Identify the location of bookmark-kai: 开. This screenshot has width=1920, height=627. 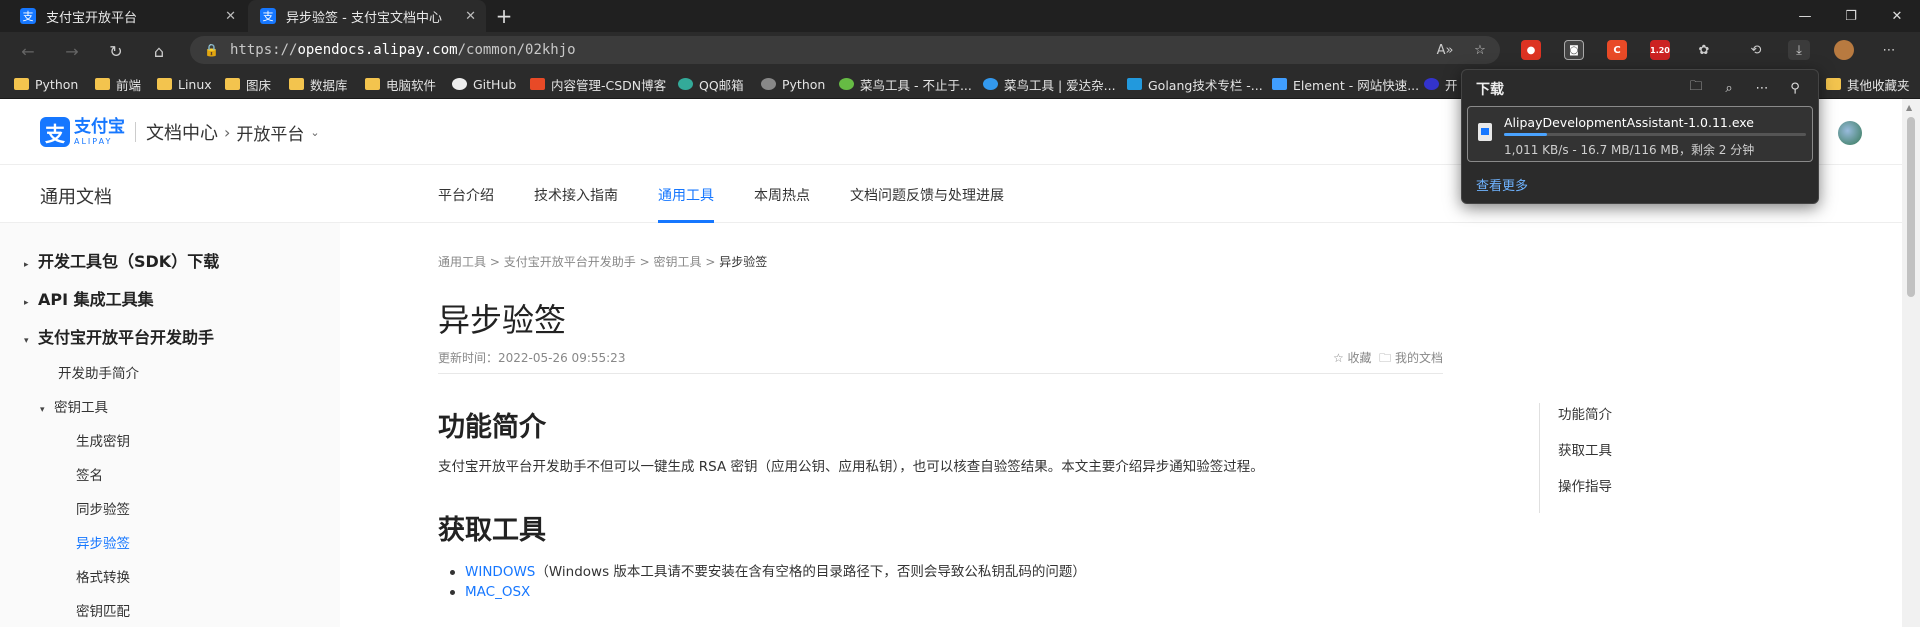
(1441, 84).